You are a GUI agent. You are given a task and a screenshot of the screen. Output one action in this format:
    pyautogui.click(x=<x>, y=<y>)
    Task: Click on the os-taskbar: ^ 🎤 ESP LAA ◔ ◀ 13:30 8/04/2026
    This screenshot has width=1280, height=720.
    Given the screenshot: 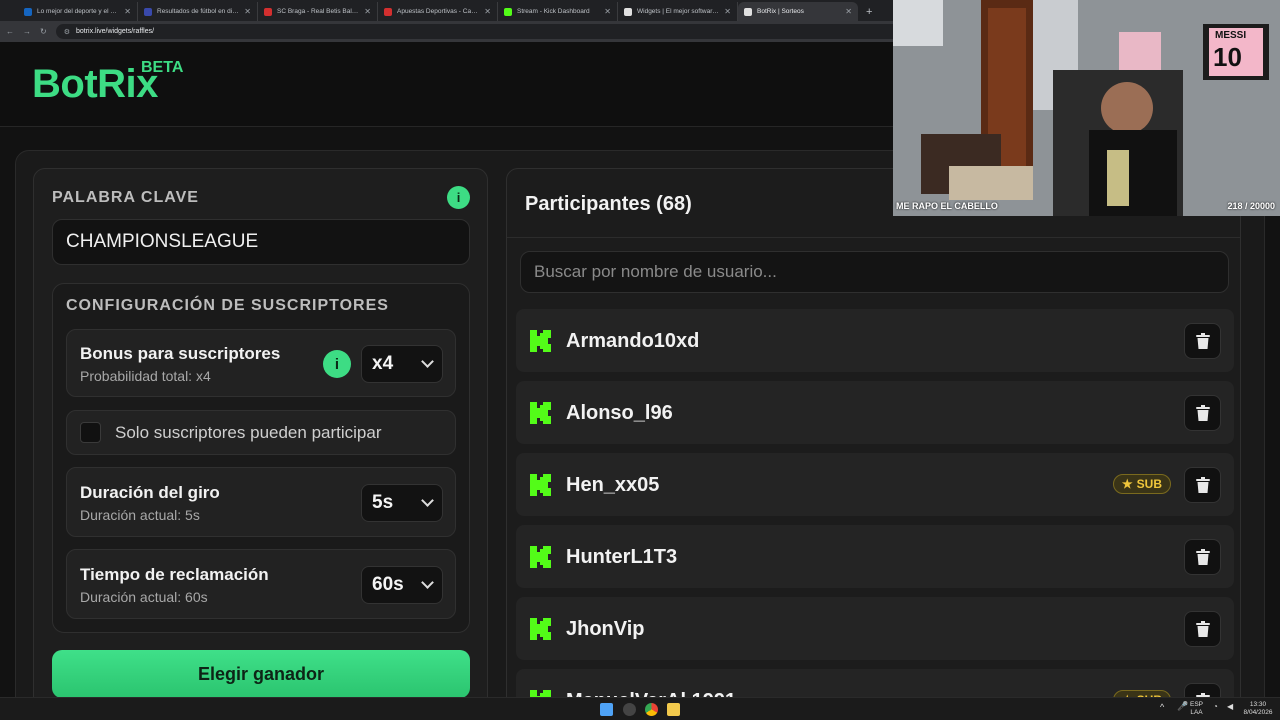 What is the action you would take?
    pyautogui.click(x=640, y=708)
    